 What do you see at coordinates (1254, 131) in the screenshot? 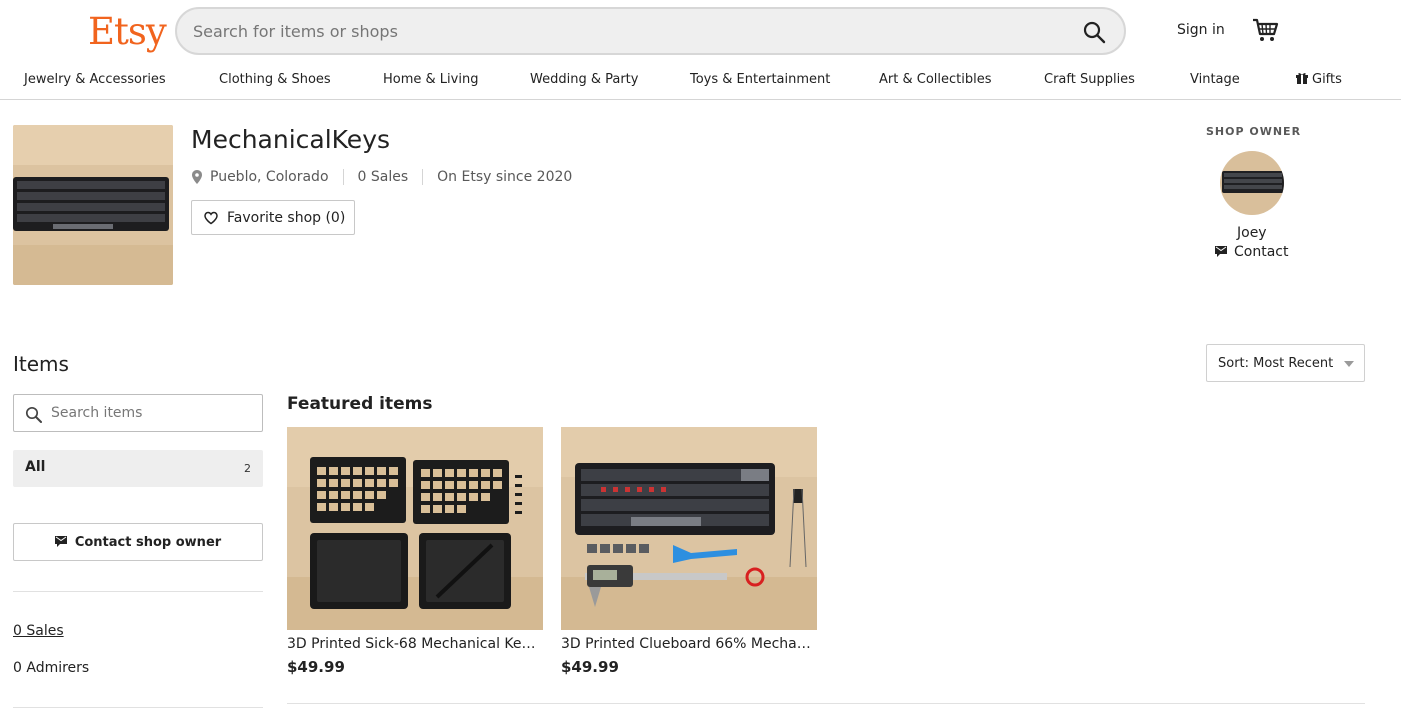
I see `shop-owner-label: SHOP OWNER` at bounding box center [1254, 131].